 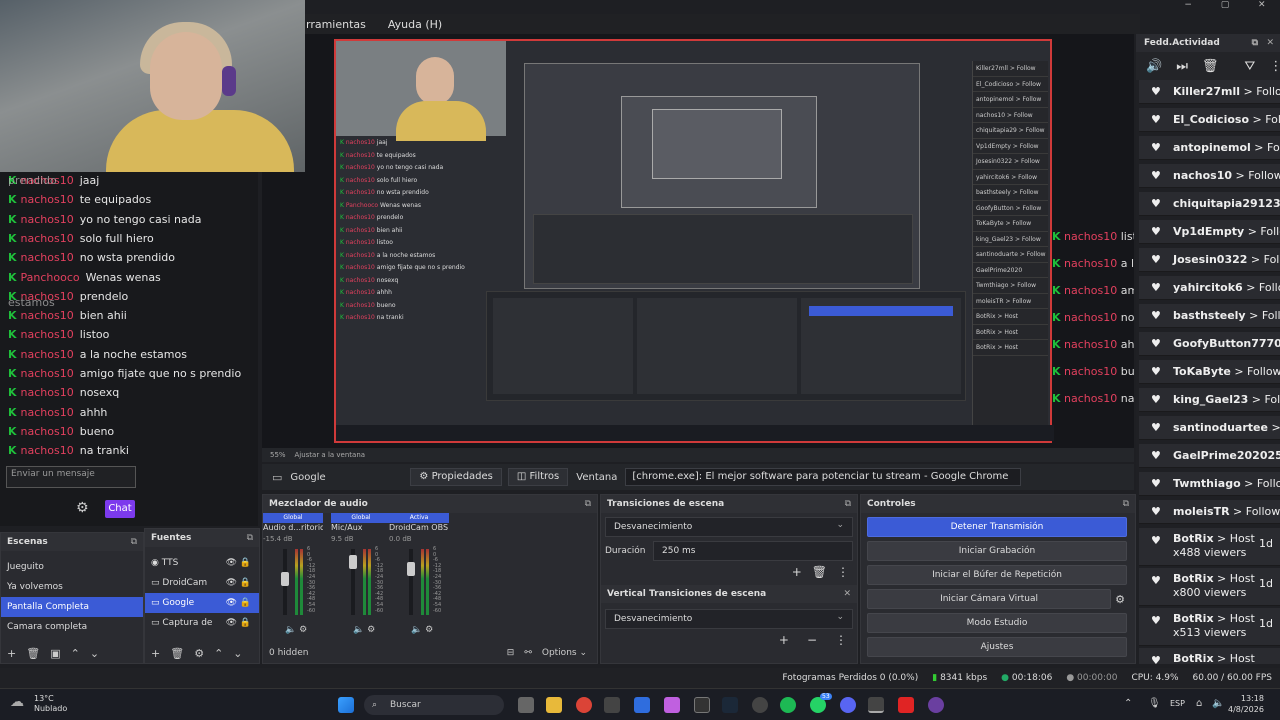 What do you see at coordinates (278, 455) in the screenshot?
I see `zoom-level: 55%` at bounding box center [278, 455].